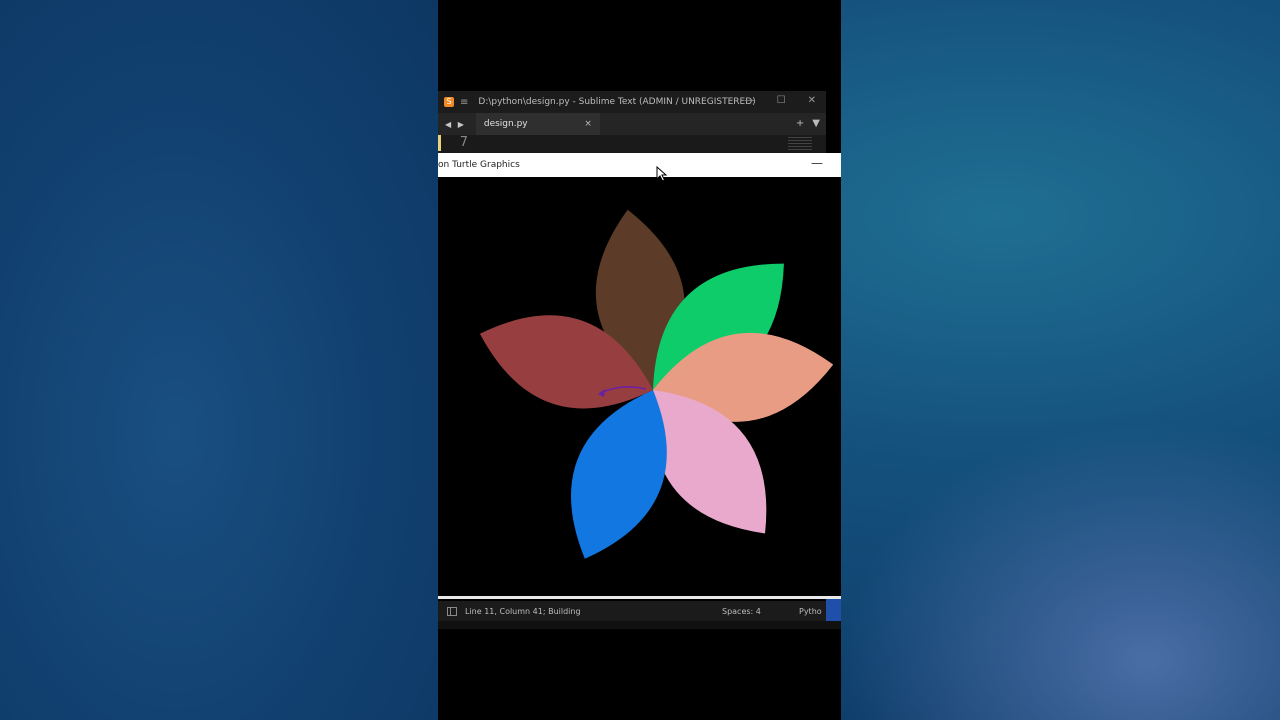 The height and width of the screenshot is (720, 1280). I want to click on hamburger-menu-icon: ≡, so click(464, 102).